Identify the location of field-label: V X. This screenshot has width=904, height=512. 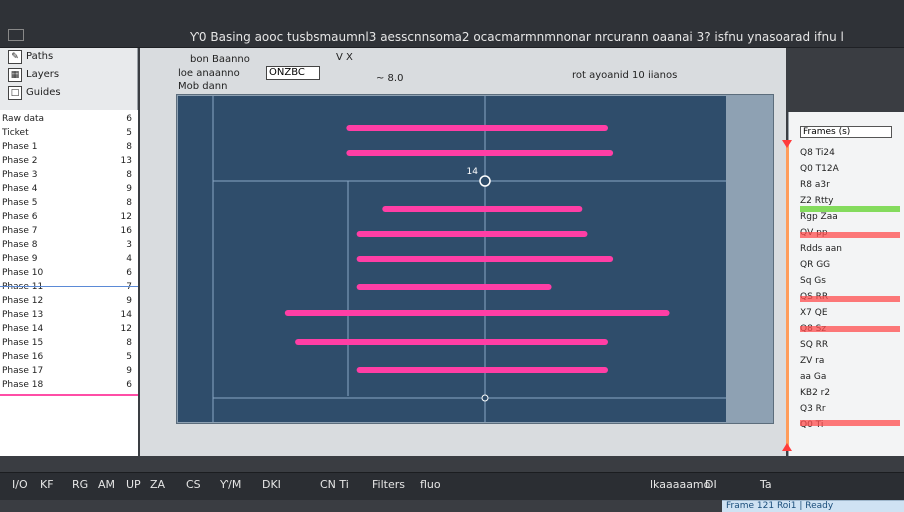
(344, 57).